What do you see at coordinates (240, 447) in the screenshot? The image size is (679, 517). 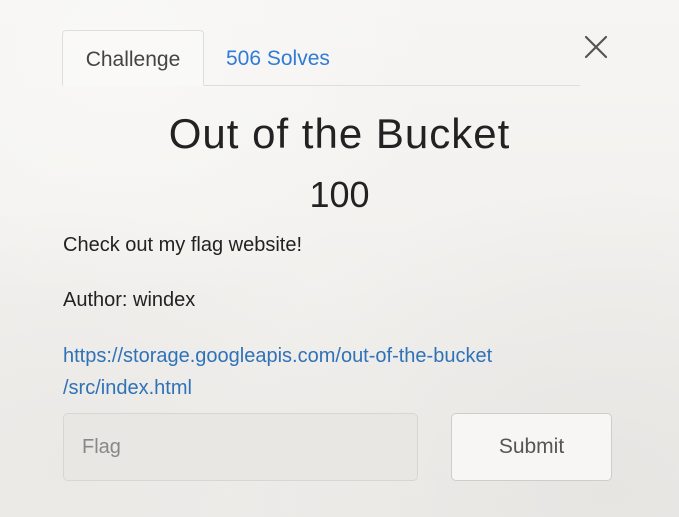 I see `flag-input` at bounding box center [240, 447].